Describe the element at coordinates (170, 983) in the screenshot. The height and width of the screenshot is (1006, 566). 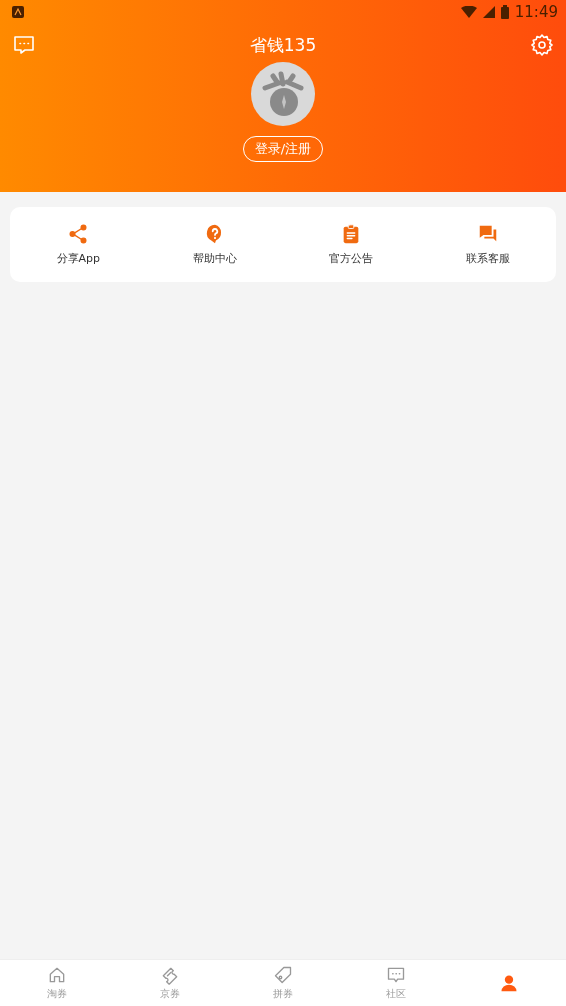
I see `nav-tab: 京券` at that location.